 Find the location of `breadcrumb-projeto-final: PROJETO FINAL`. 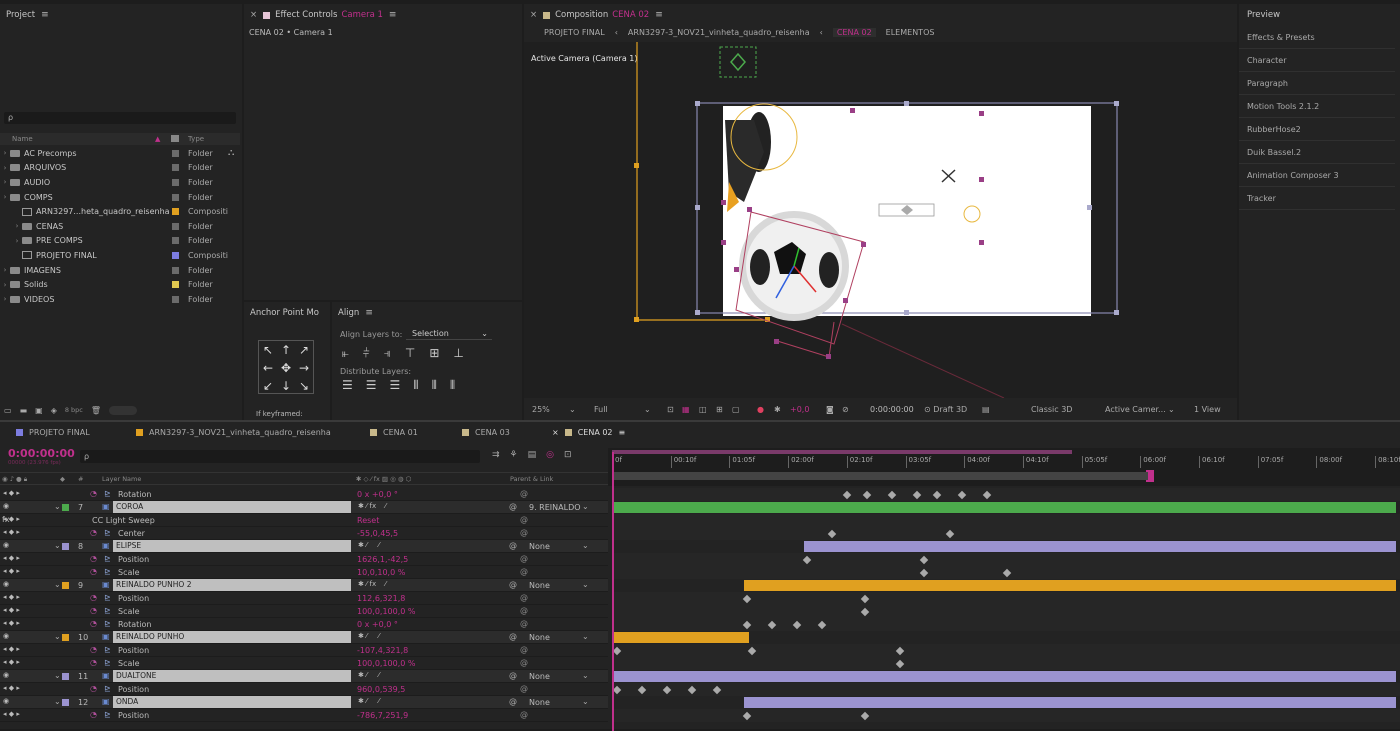

breadcrumb-projeto-final: PROJETO FINAL is located at coordinates (574, 32).